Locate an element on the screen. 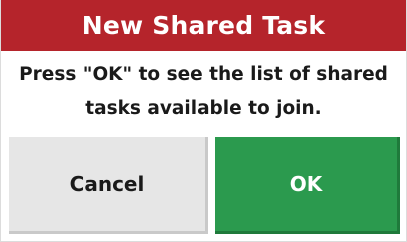 This screenshot has width=407, height=242. dialog-message-line-2: tasks available to join. is located at coordinates (203, 108).